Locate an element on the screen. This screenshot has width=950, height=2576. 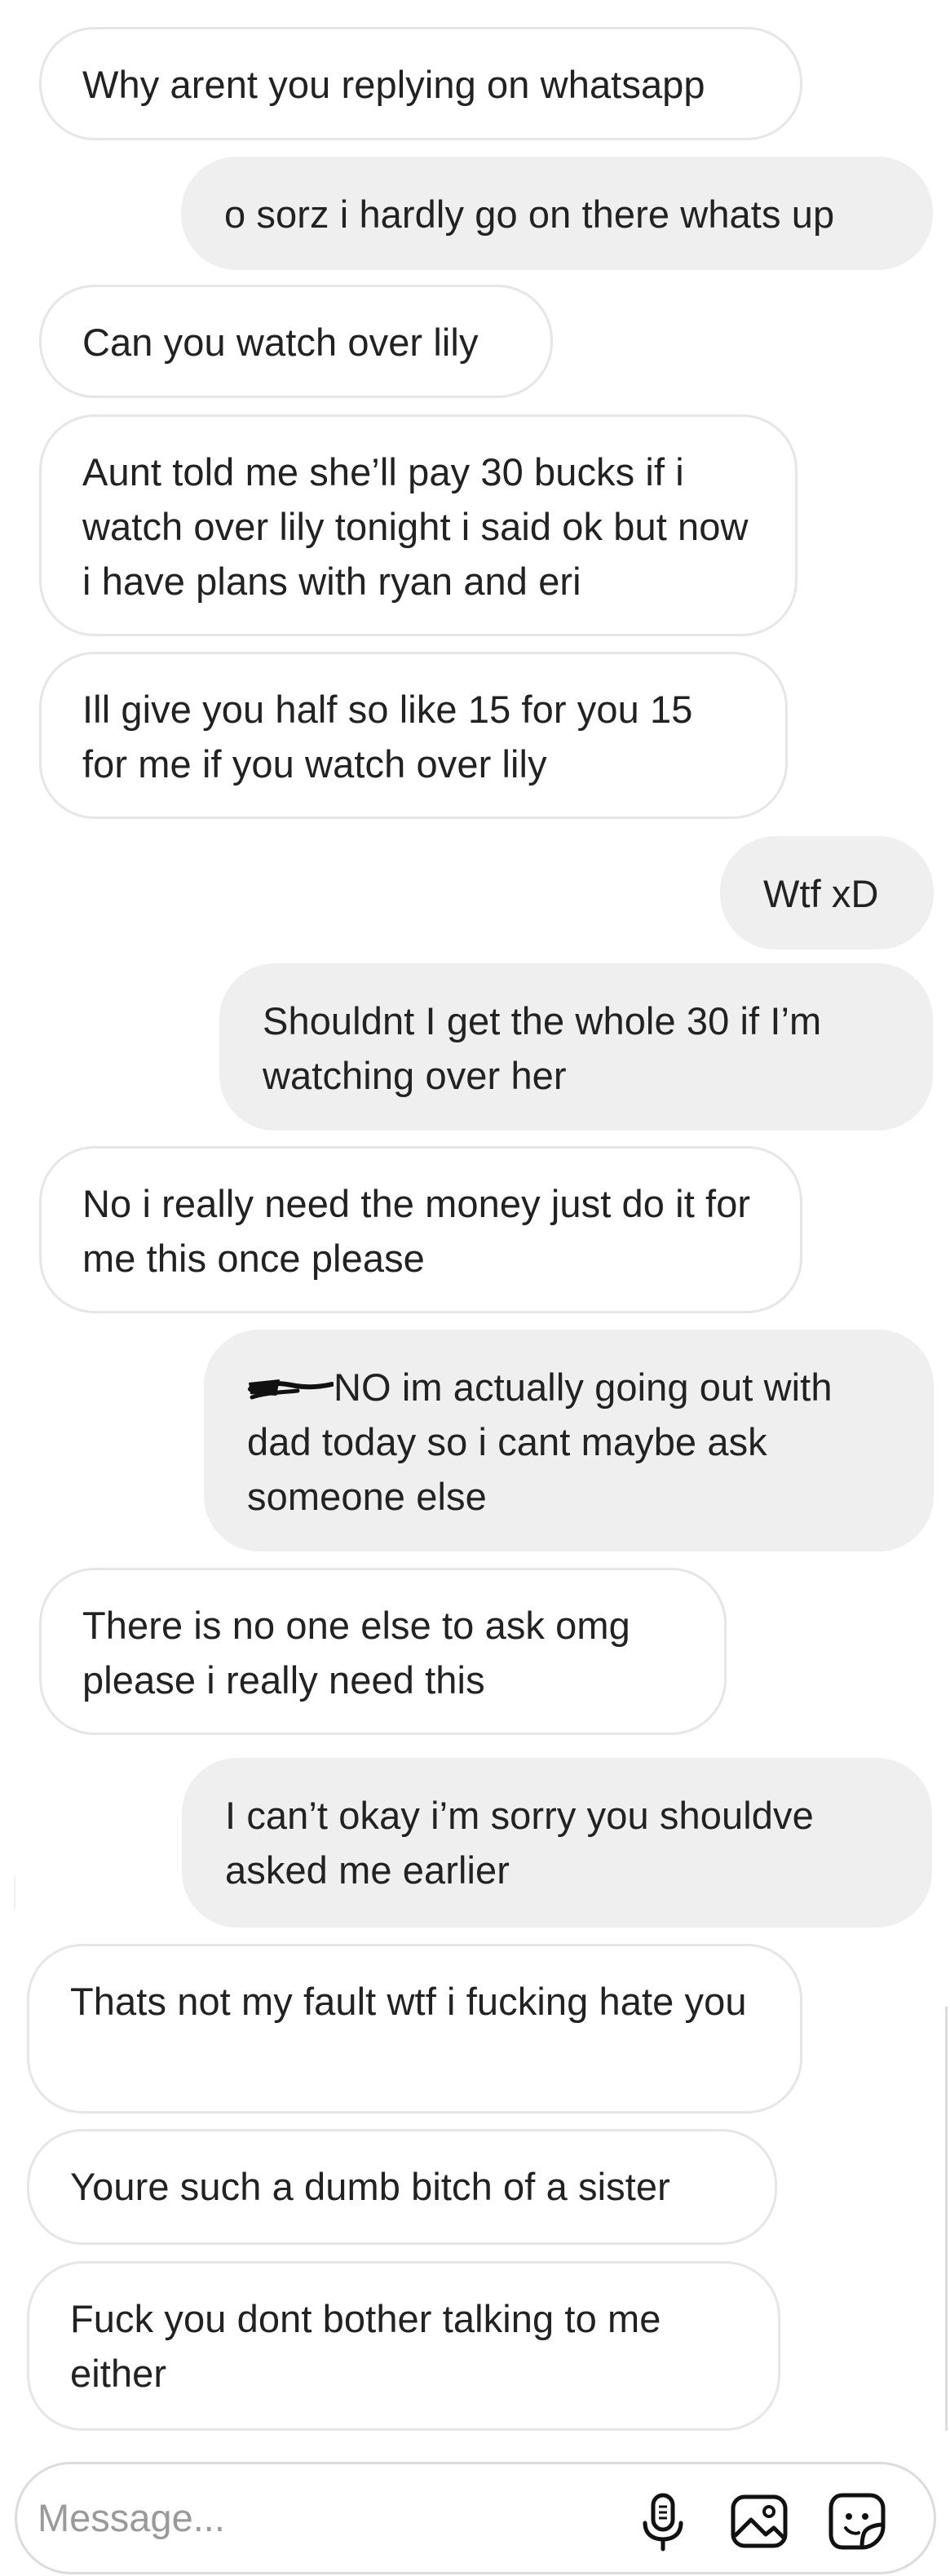
outgoing-message: Wtf xD is located at coordinates (827, 892).